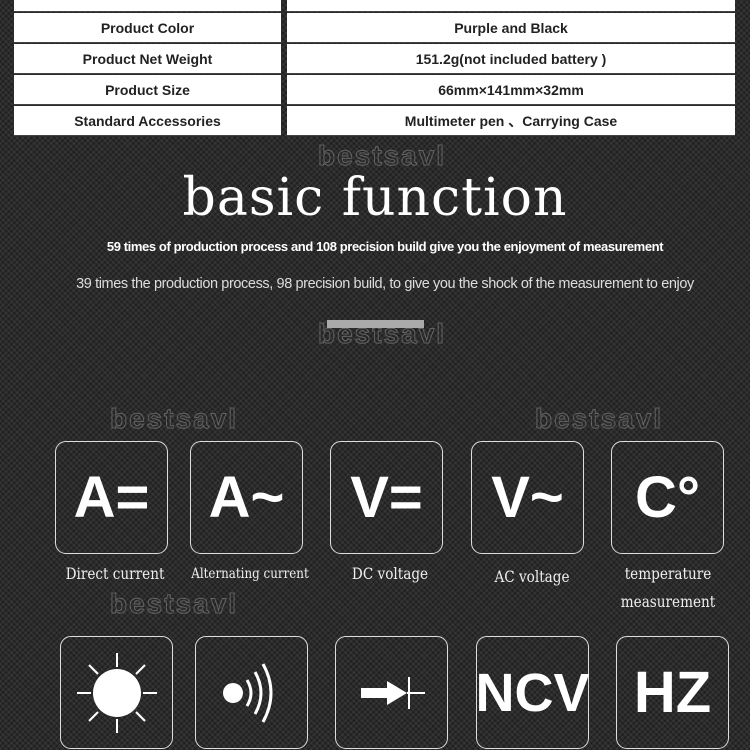 The height and width of the screenshot is (750, 750). I want to click on diode-icon, so click(391, 692).